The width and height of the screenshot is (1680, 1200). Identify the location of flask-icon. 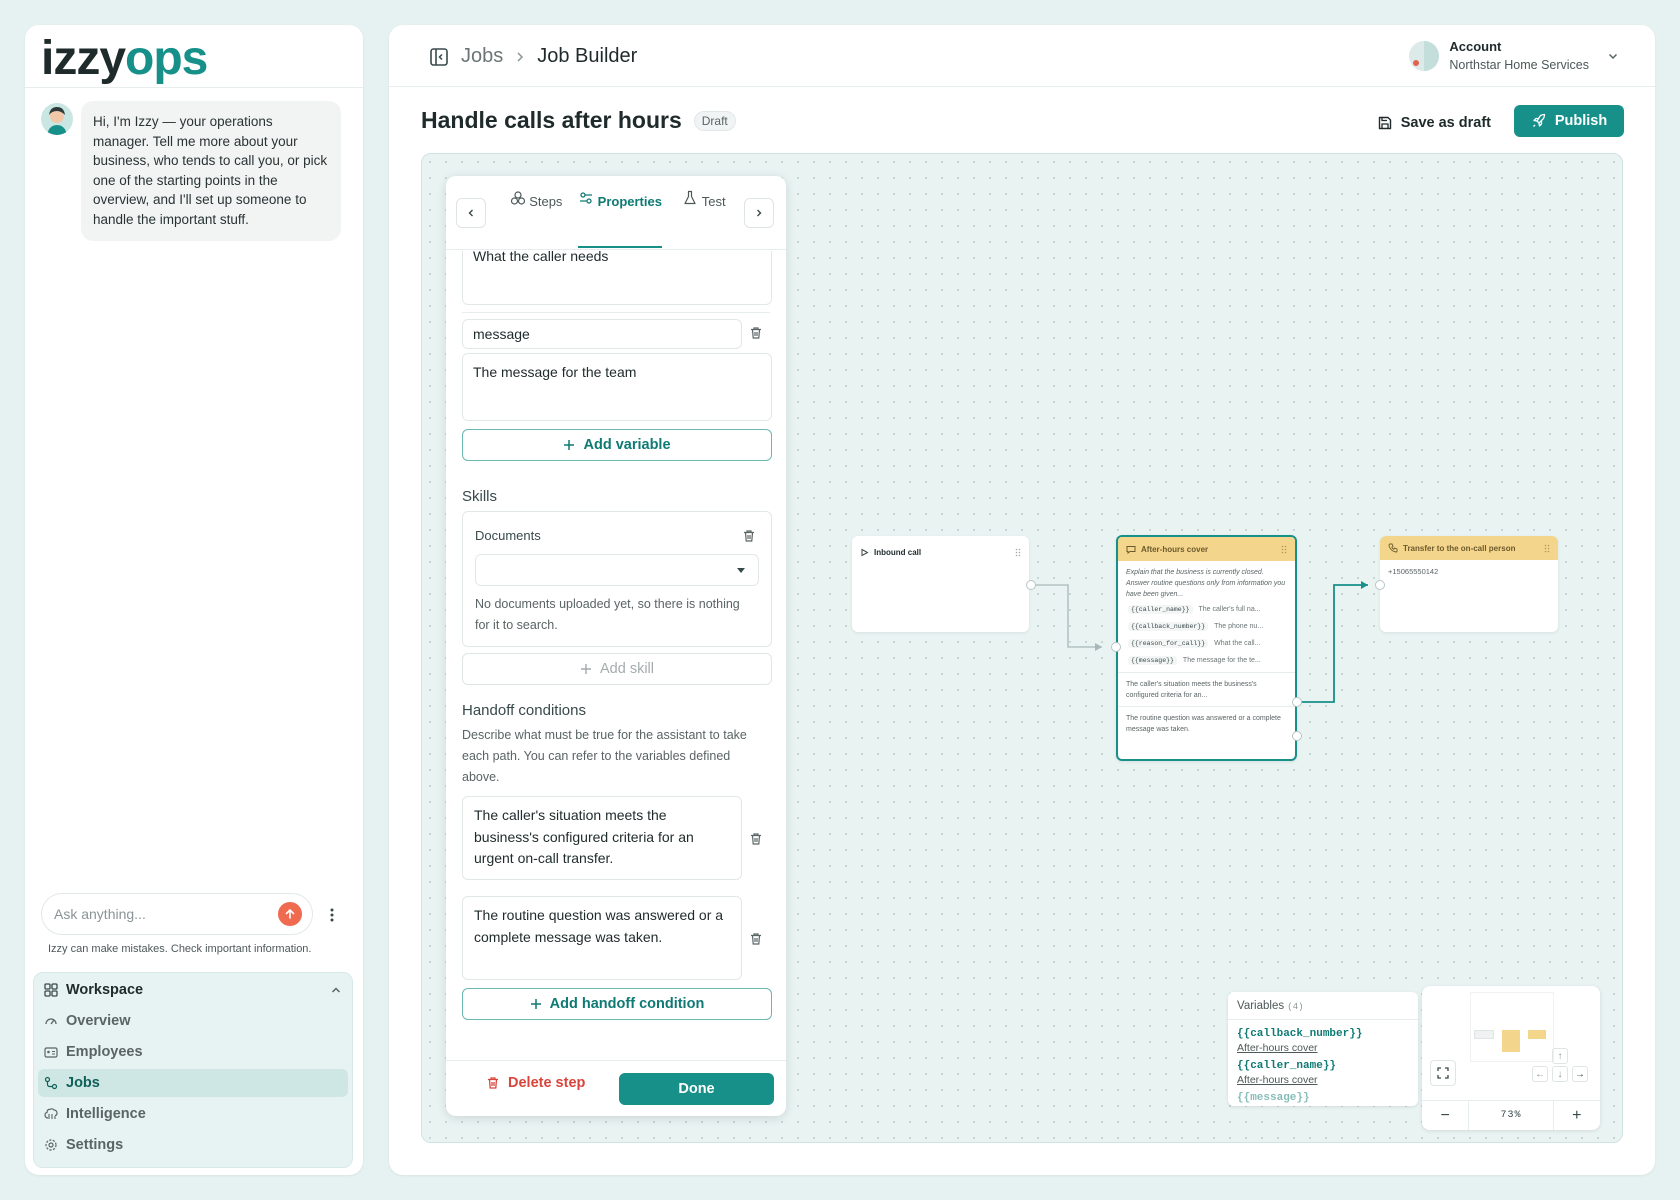
(690, 198).